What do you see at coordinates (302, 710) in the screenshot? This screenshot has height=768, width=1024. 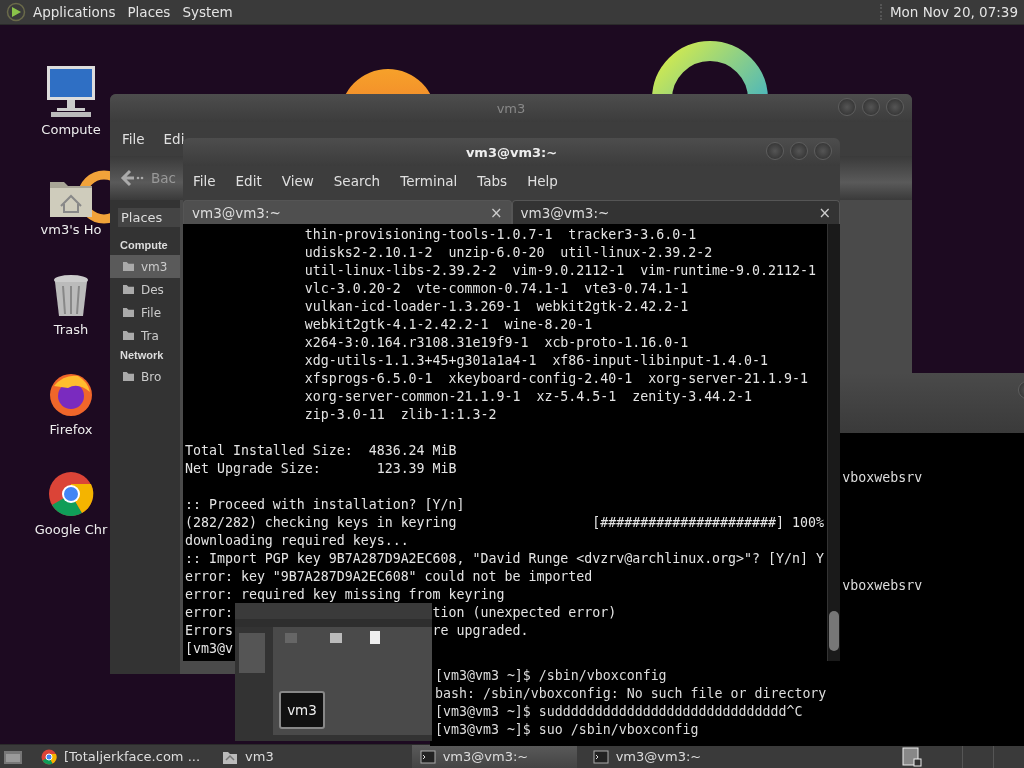 I see `preview-label: vm3` at bounding box center [302, 710].